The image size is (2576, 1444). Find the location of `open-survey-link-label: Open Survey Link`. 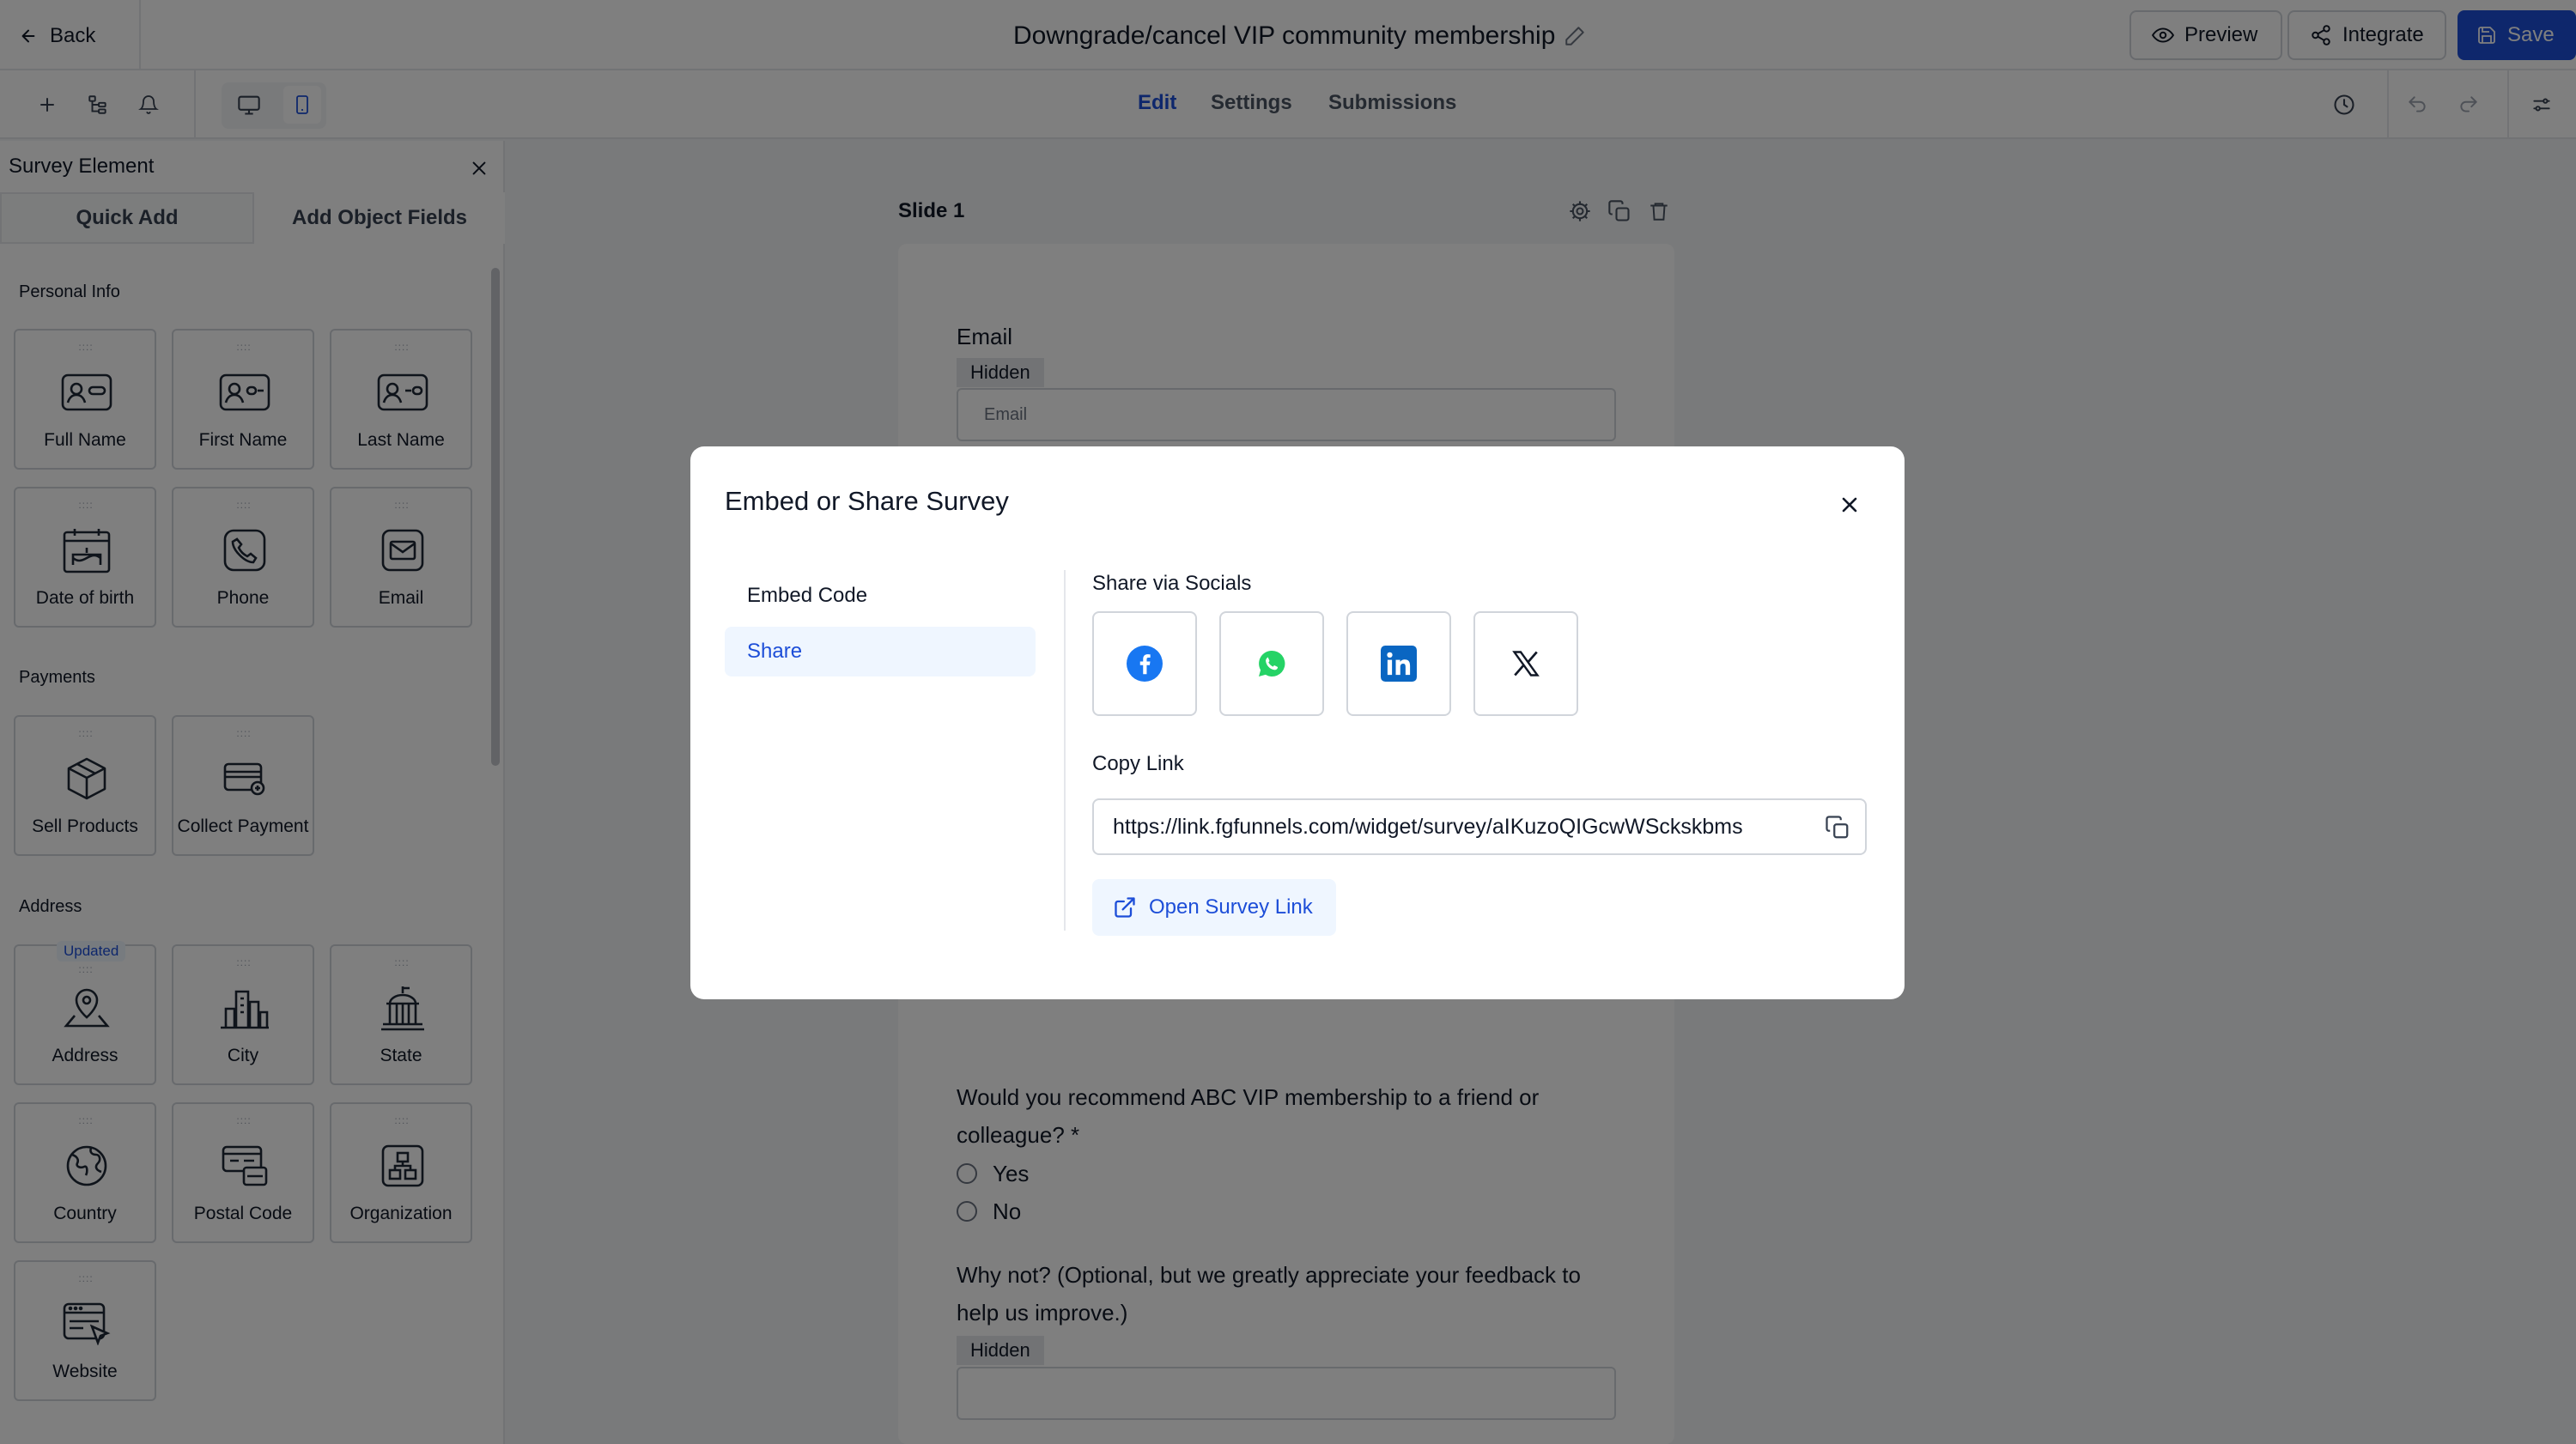

open-survey-link-label: Open Survey Link is located at coordinates (1231, 907).